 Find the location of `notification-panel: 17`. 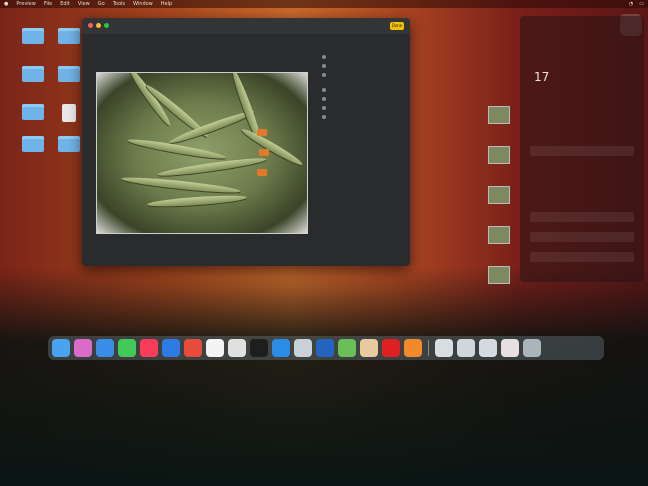

notification-panel: 17 is located at coordinates (582, 149).